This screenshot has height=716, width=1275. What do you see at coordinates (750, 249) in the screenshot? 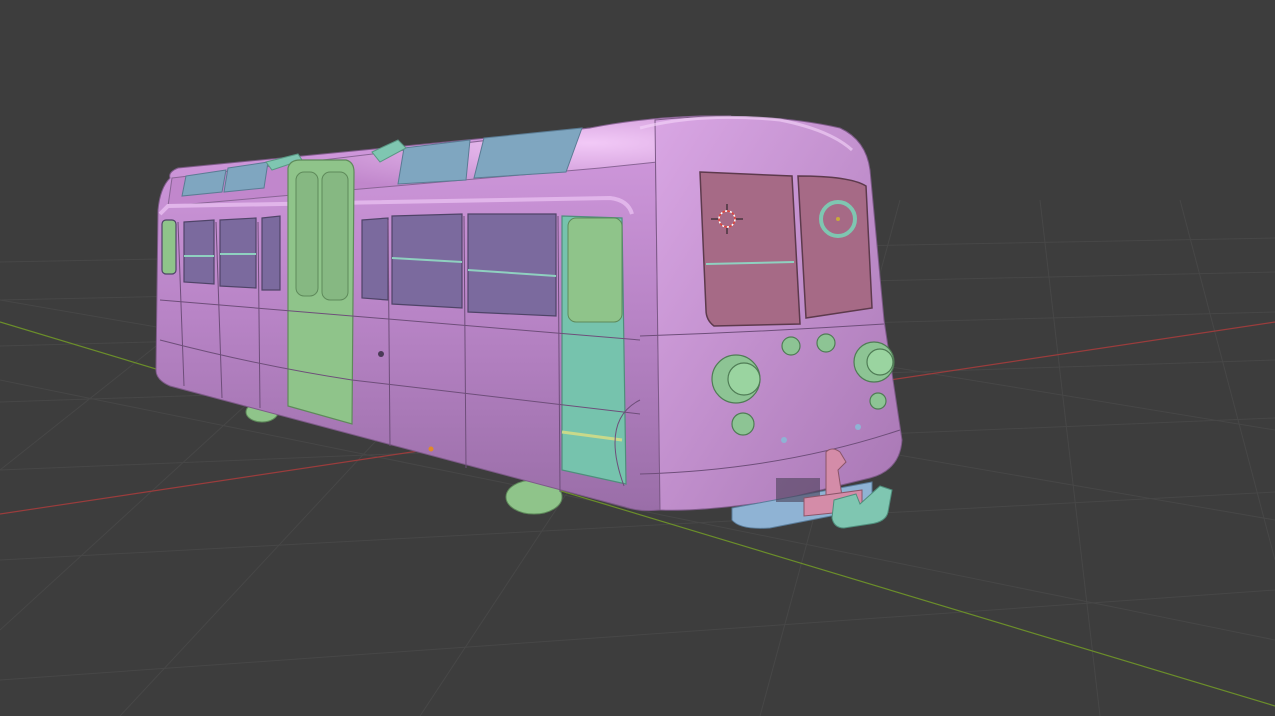
I see `cab-window-left` at bounding box center [750, 249].